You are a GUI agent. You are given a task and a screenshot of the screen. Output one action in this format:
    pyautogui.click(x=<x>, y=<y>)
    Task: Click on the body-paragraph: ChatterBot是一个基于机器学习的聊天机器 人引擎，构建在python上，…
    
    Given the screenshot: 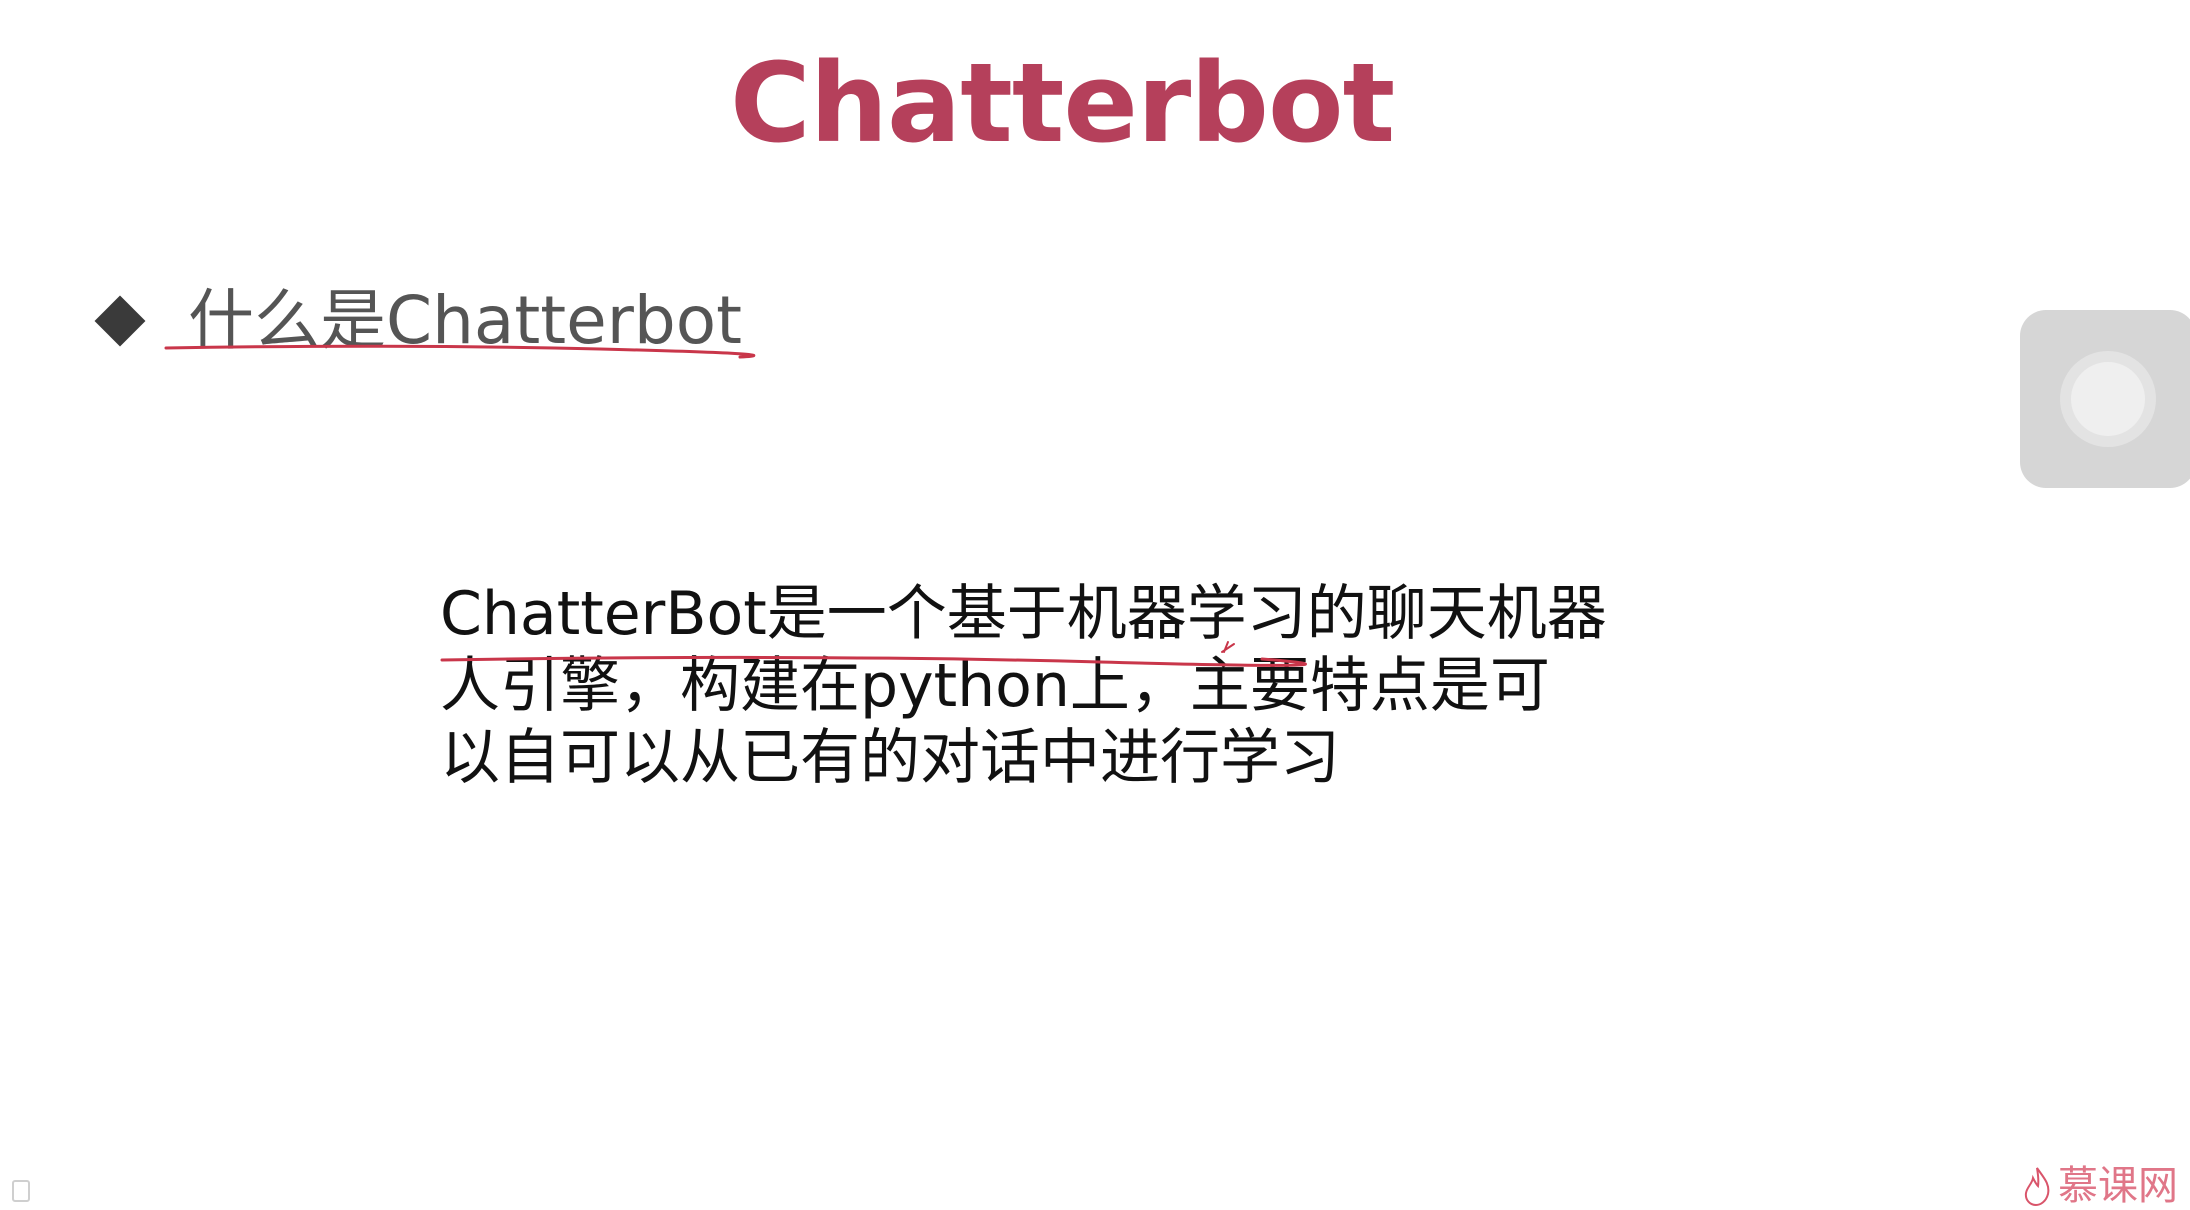 What is the action you would take?
    pyautogui.click(x=1030, y=686)
    